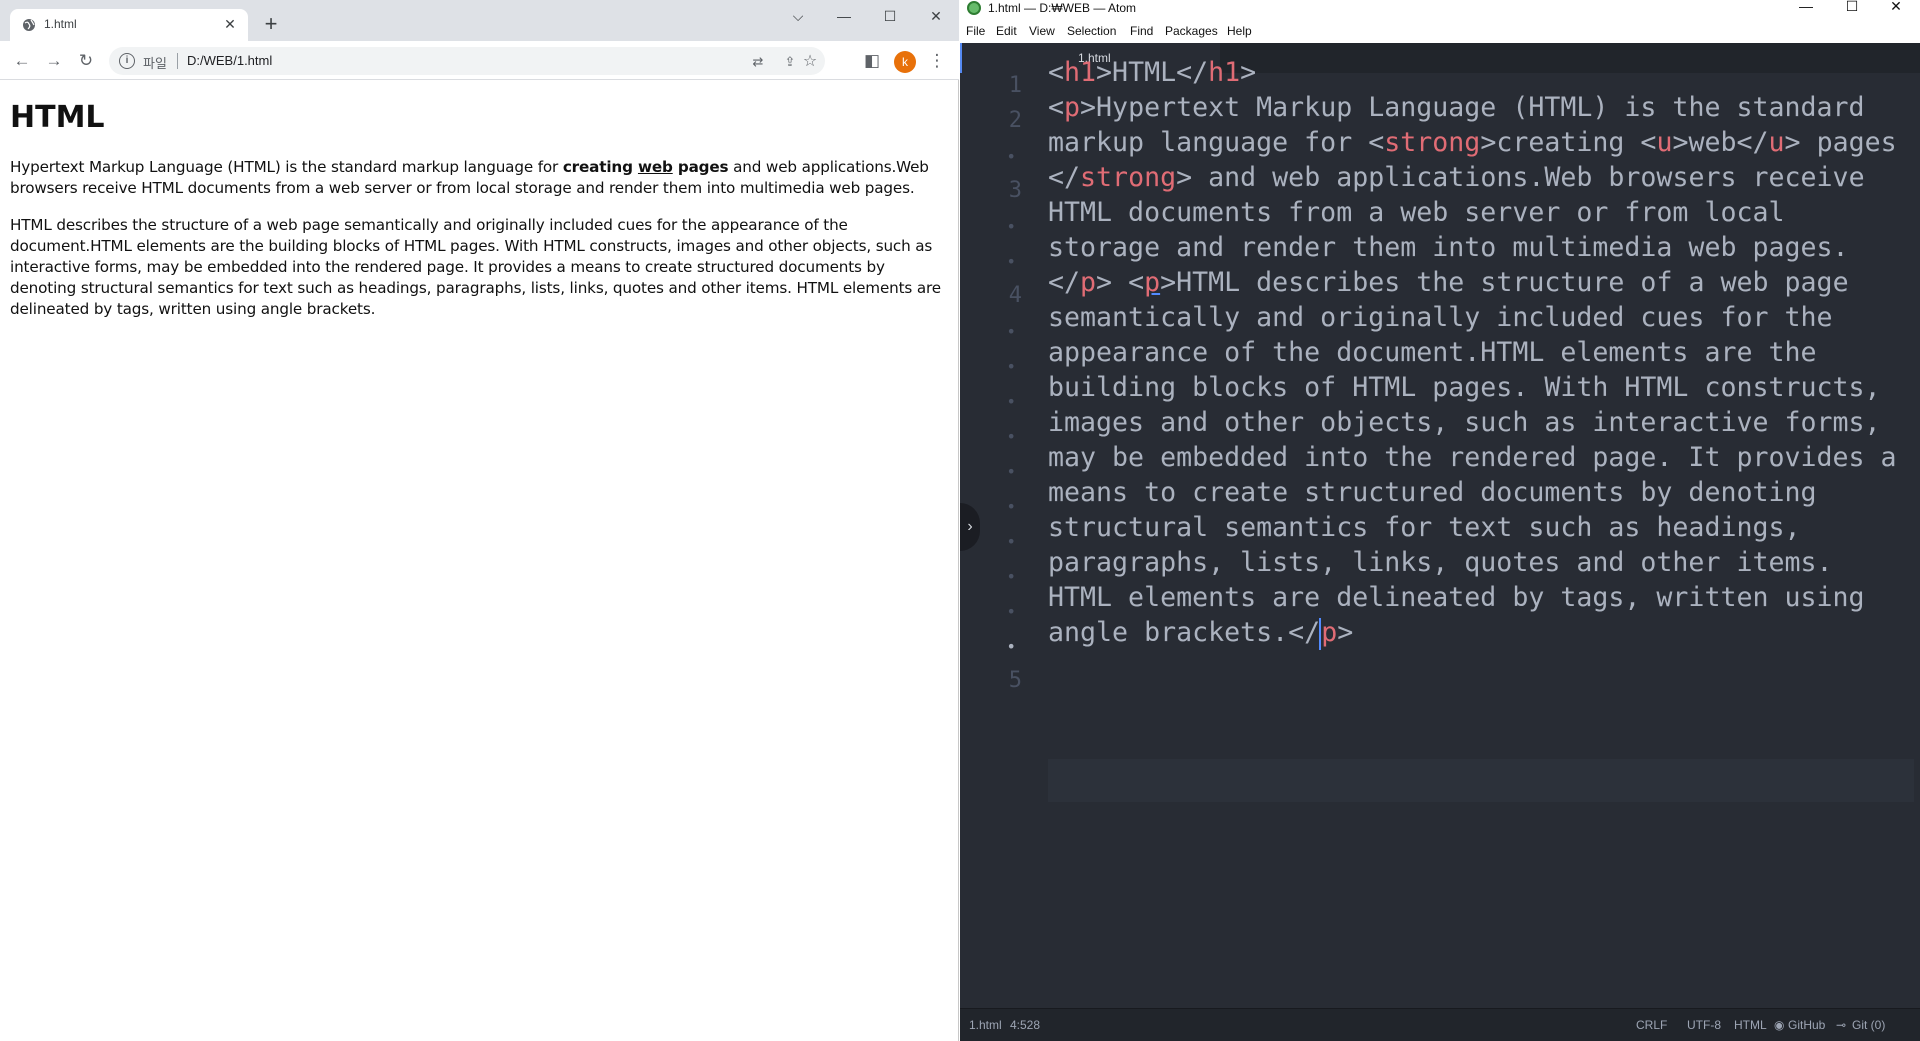  What do you see at coordinates (1852, 8) in the screenshot?
I see `atom-maximize-button: ☐` at bounding box center [1852, 8].